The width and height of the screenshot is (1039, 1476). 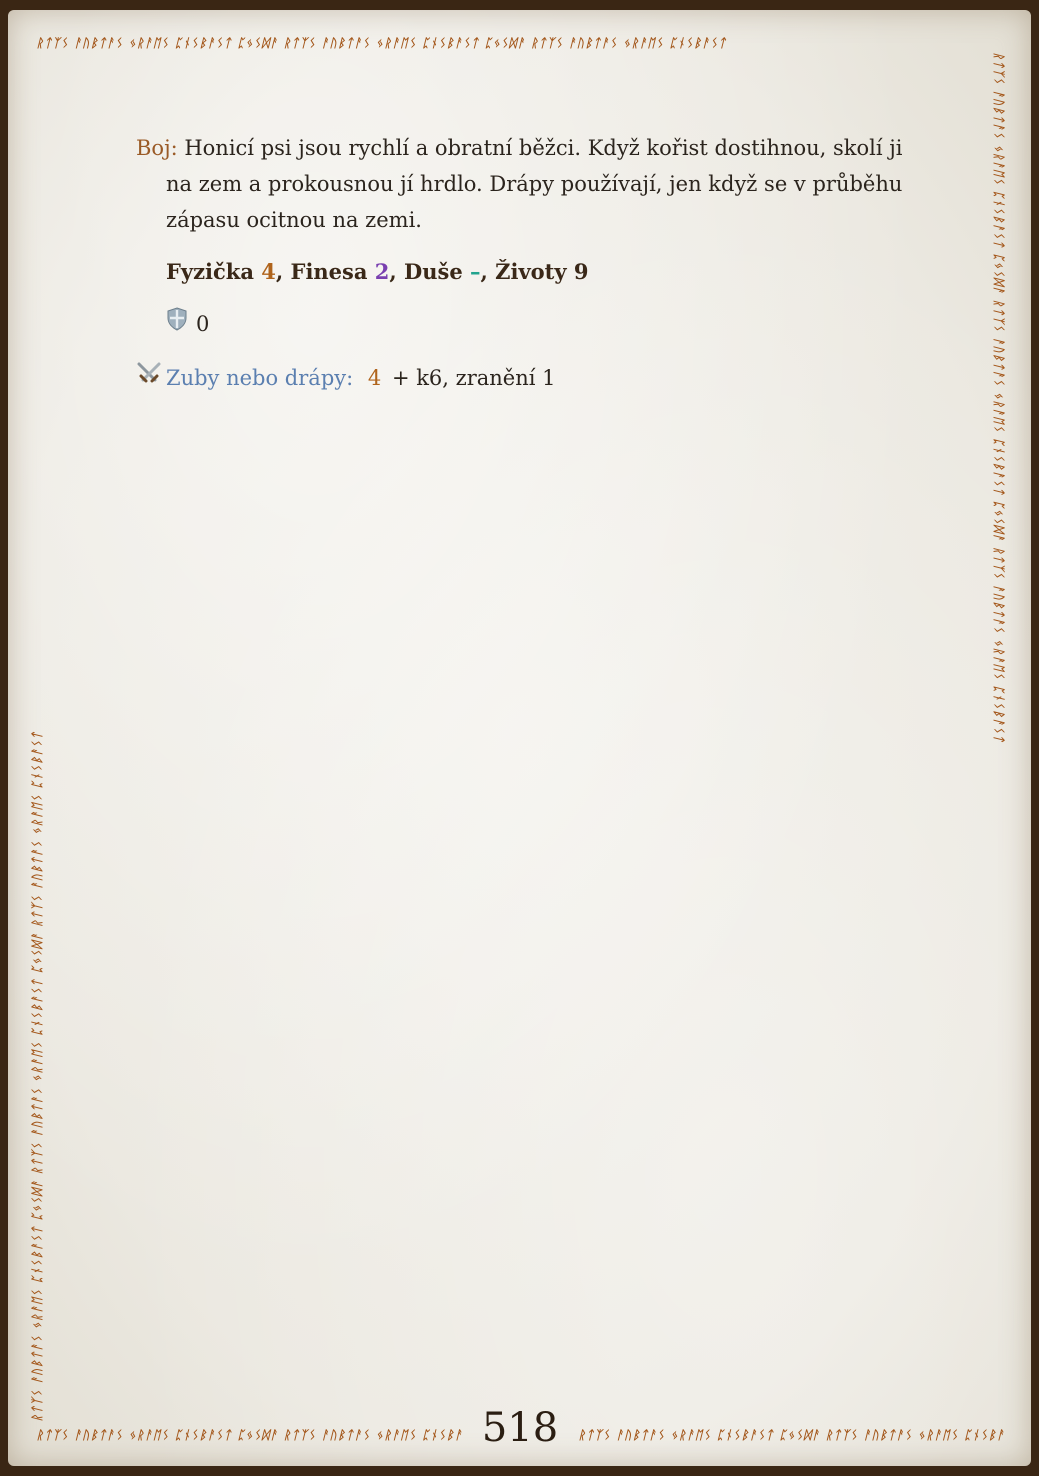 What do you see at coordinates (382, 271) in the screenshot?
I see `finesse-value: 2` at bounding box center [382, 271].